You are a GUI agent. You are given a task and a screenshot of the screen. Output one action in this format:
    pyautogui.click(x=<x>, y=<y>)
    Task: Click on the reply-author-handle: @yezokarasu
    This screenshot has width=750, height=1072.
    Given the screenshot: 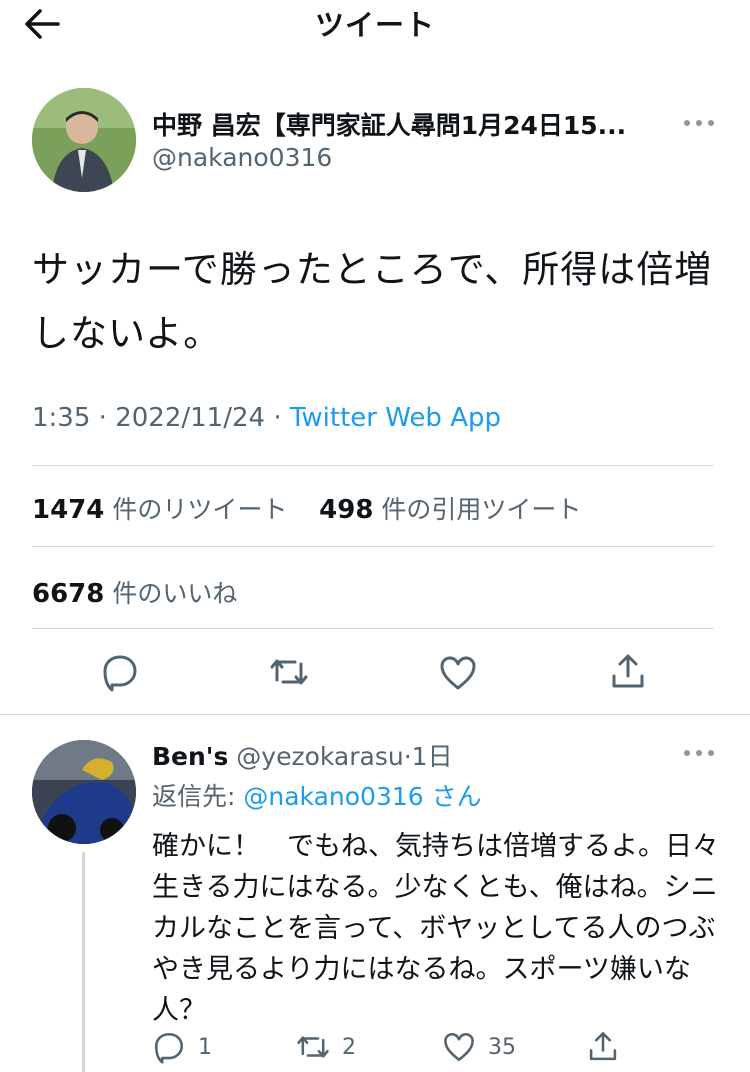 What is the action you would take?
    pyautogui.click(x=319, y=756)
    